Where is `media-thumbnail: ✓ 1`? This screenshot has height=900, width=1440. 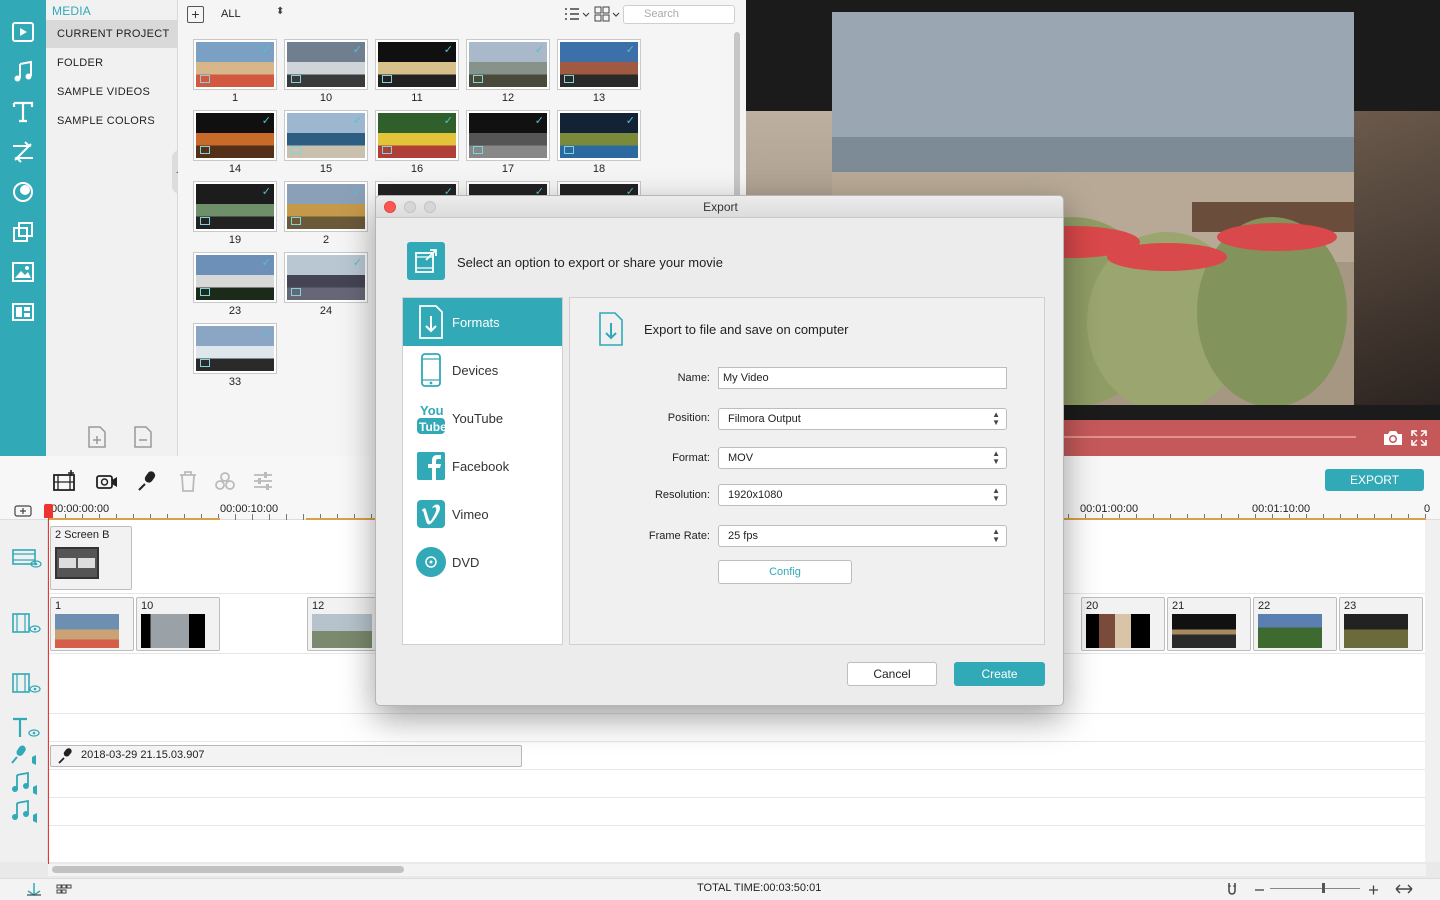
media-thumbnail: ✓ 1 is located at coordinates (235, 73).